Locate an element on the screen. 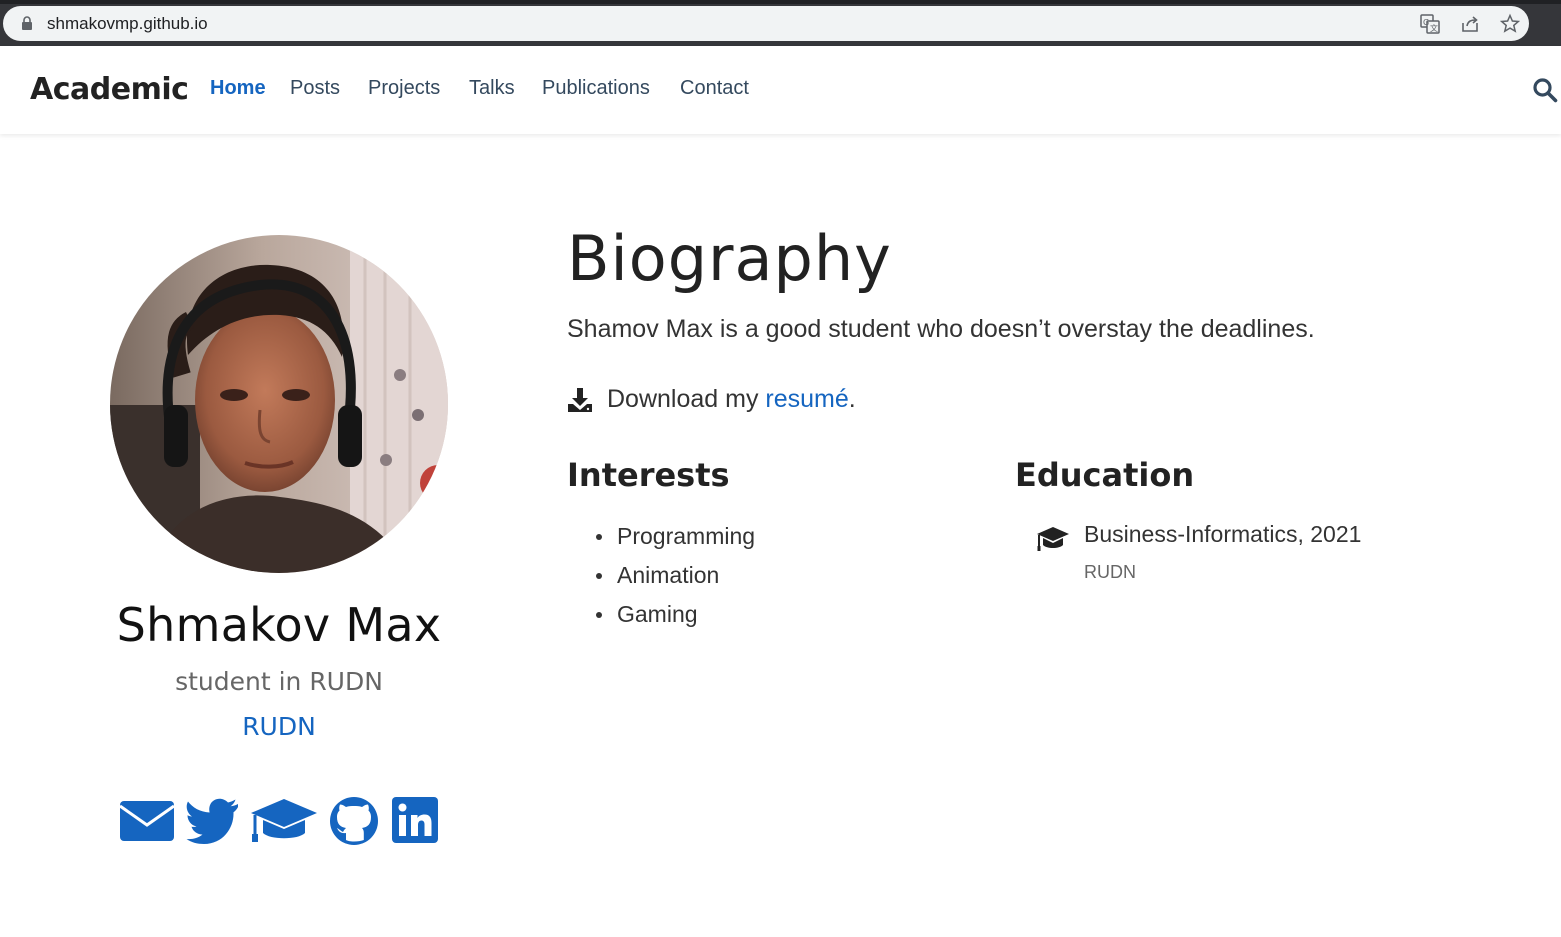 This screenshot has height=937, width=1561. bookmark-star-icon is located at coordinates (1510, 24).